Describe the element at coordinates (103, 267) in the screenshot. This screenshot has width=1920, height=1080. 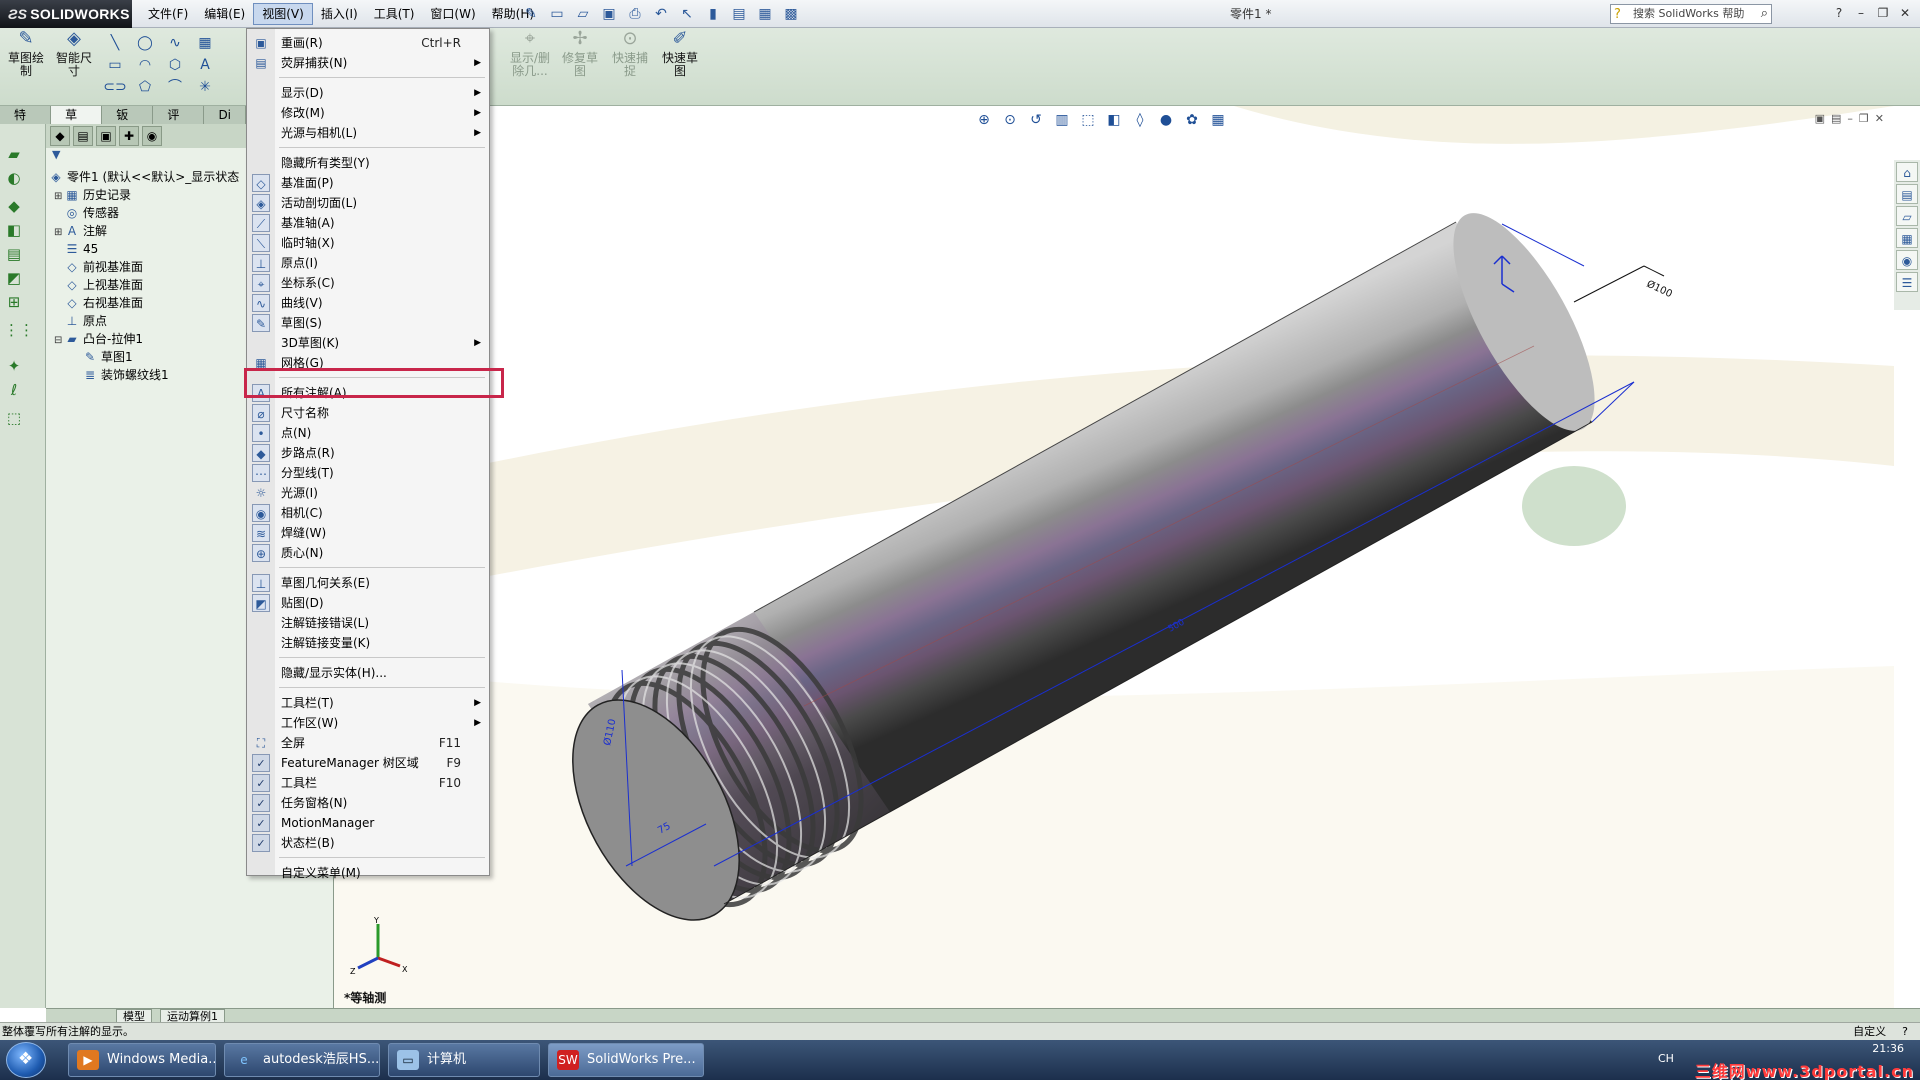
I see `tree-item: ◇ 前视基准面` at that location.